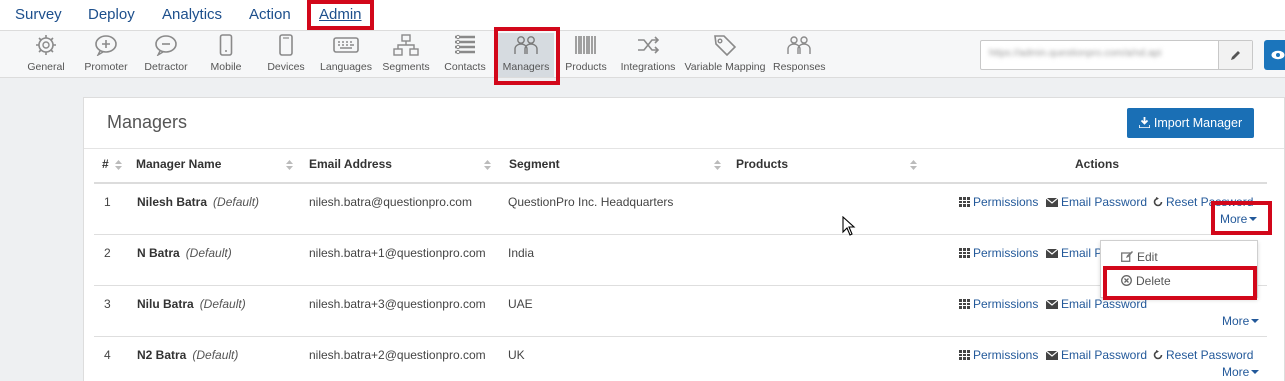  I want to click on contacts-icon, so click(465, 44).